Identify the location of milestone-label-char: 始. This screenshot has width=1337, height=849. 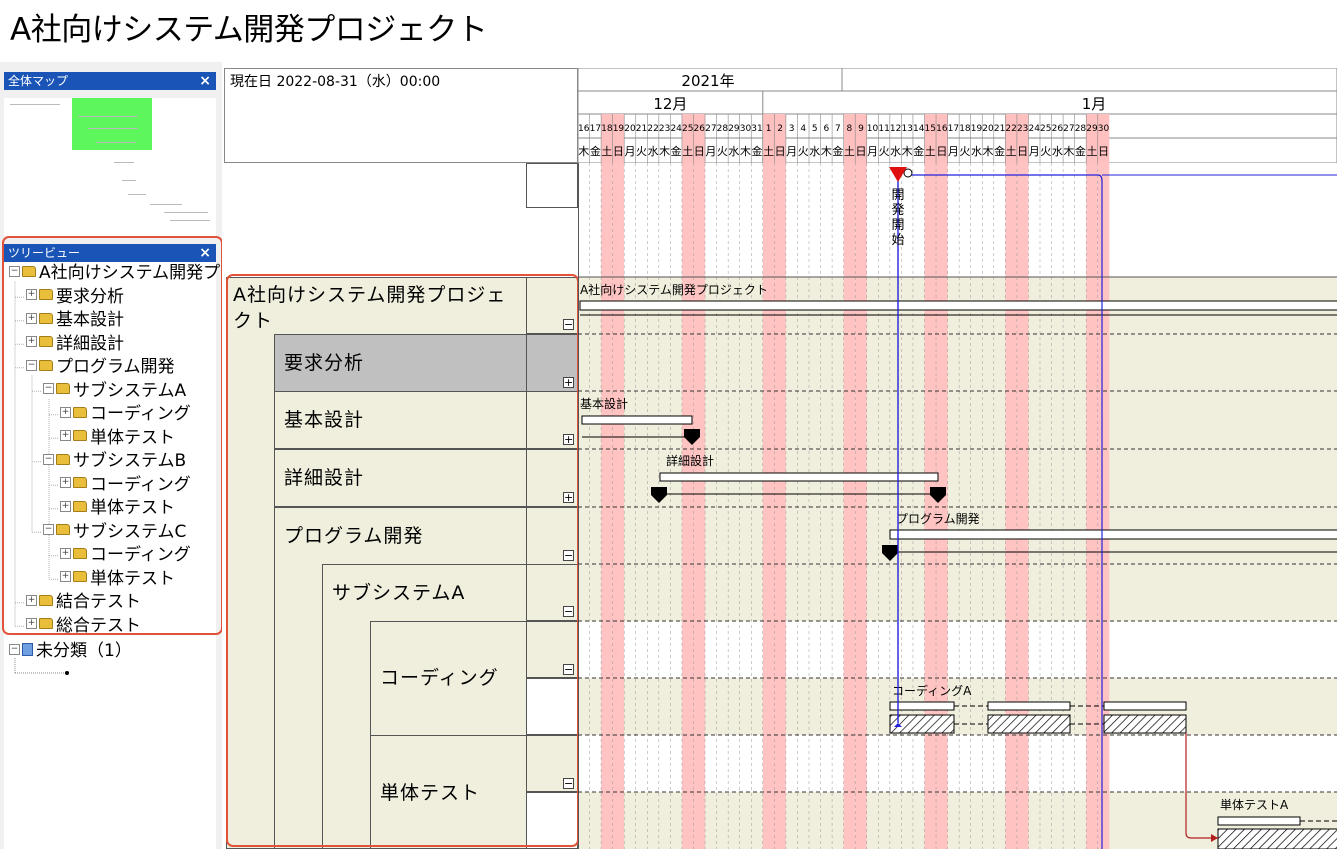
(897, 240).